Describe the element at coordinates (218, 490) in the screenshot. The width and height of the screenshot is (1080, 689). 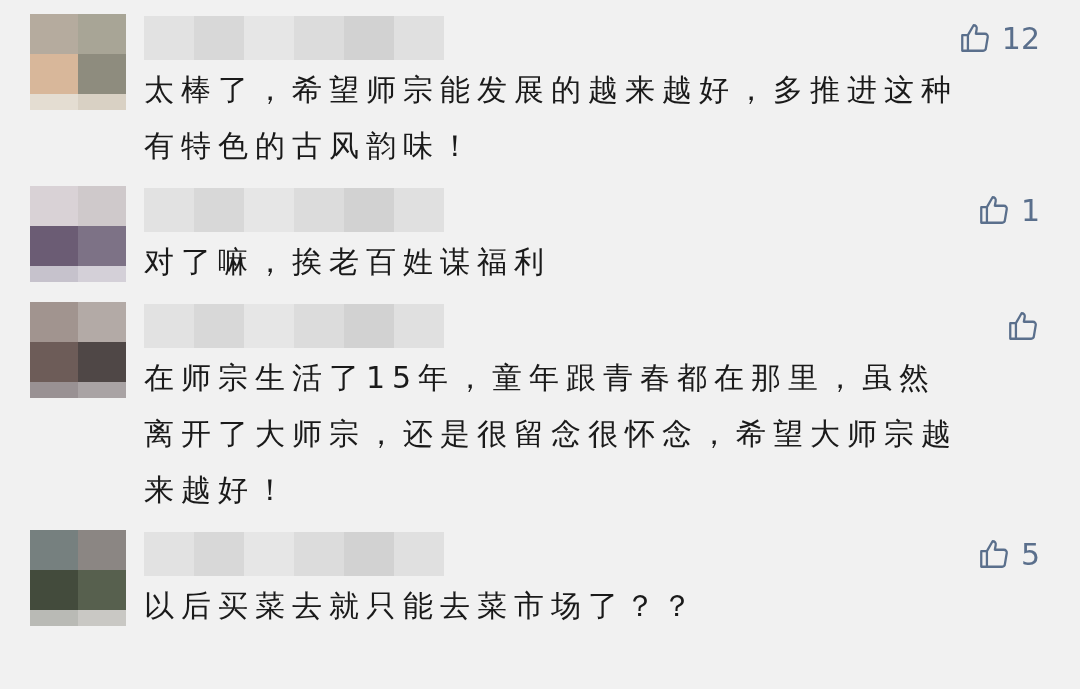
I see `comment-text: 来越好！` at that location.